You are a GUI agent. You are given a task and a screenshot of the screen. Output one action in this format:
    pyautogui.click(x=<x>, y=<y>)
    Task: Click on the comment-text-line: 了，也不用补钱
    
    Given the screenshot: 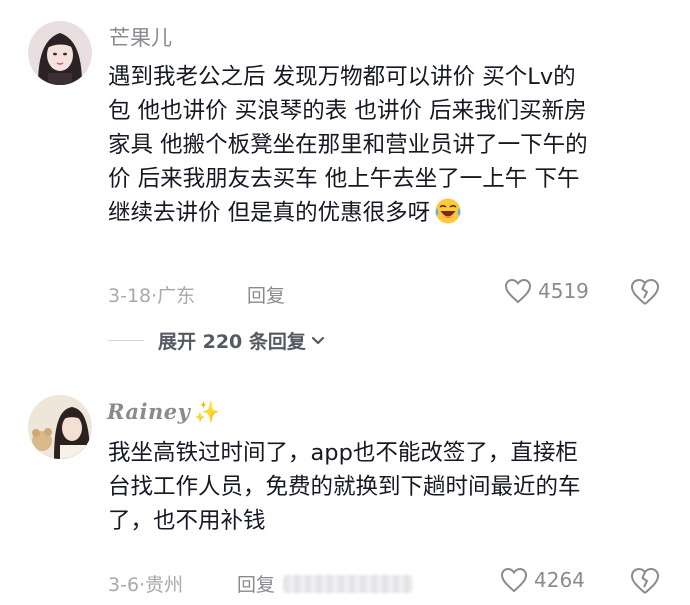 What is the action you would take?
    pyautogui.click(x=187, y=521)
    